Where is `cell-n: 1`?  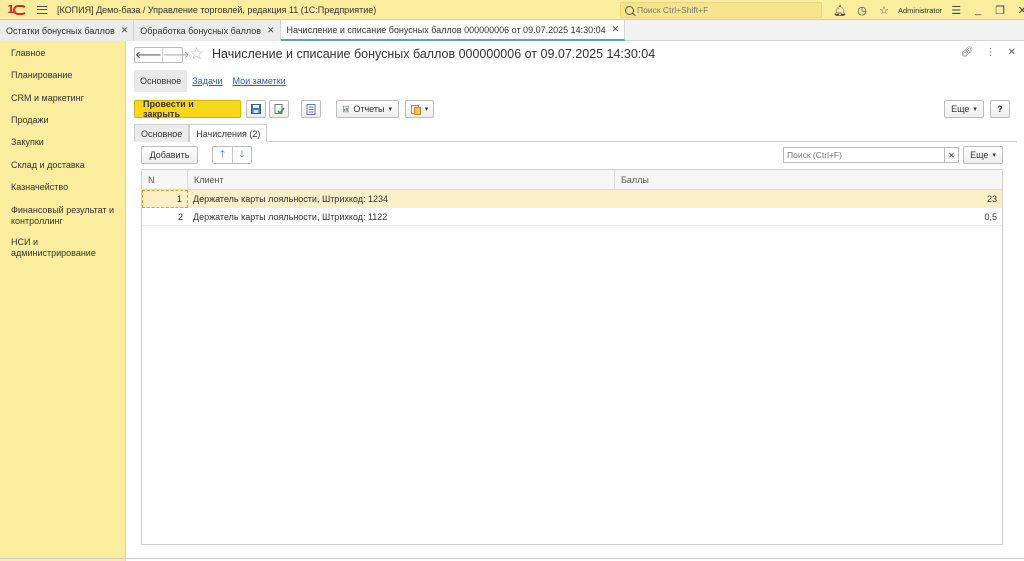
cell-n: 1 is located at coordinates (165, 199).